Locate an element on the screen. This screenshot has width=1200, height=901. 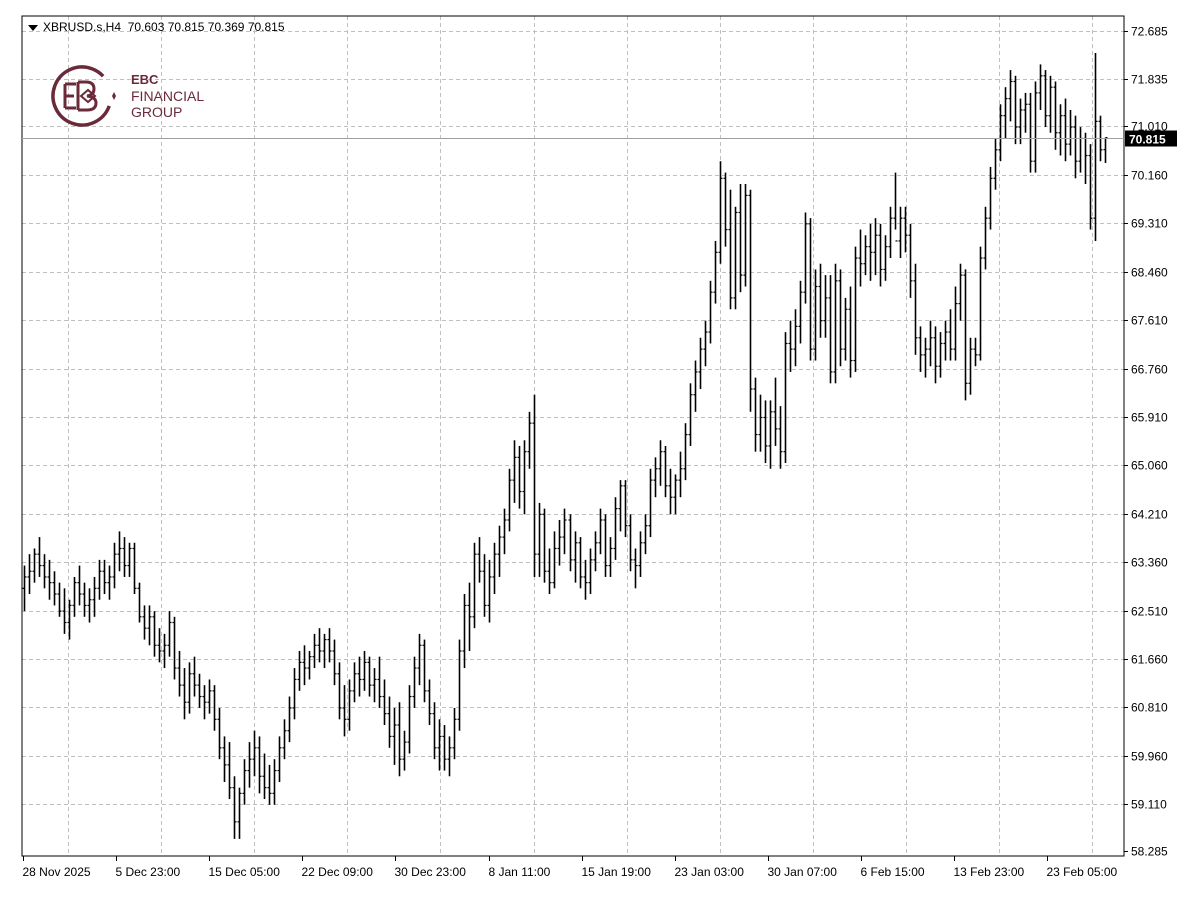
y-tick-label: 65.910 is located at coordinates (1149, 418).